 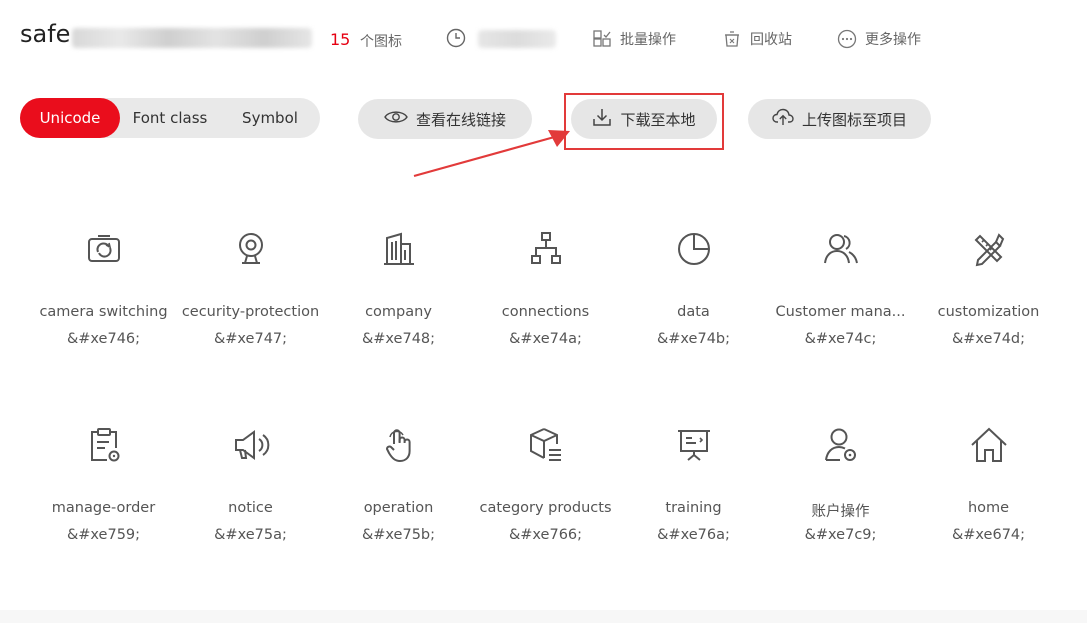 What do you see at coordinates (398, 339) in the screenshot?
I see `icon-code: &#xe748;` at bounding box center [398, 339].